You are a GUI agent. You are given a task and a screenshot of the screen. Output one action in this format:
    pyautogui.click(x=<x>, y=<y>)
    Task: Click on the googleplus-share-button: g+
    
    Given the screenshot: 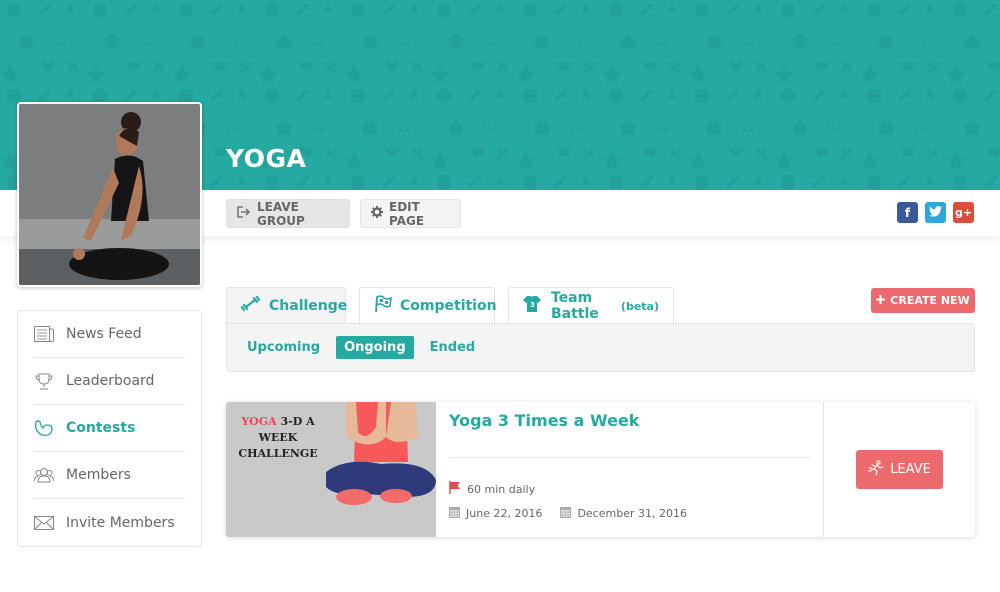 What is the action you would take?
    pyautogui.click(x=963, y=212)
    